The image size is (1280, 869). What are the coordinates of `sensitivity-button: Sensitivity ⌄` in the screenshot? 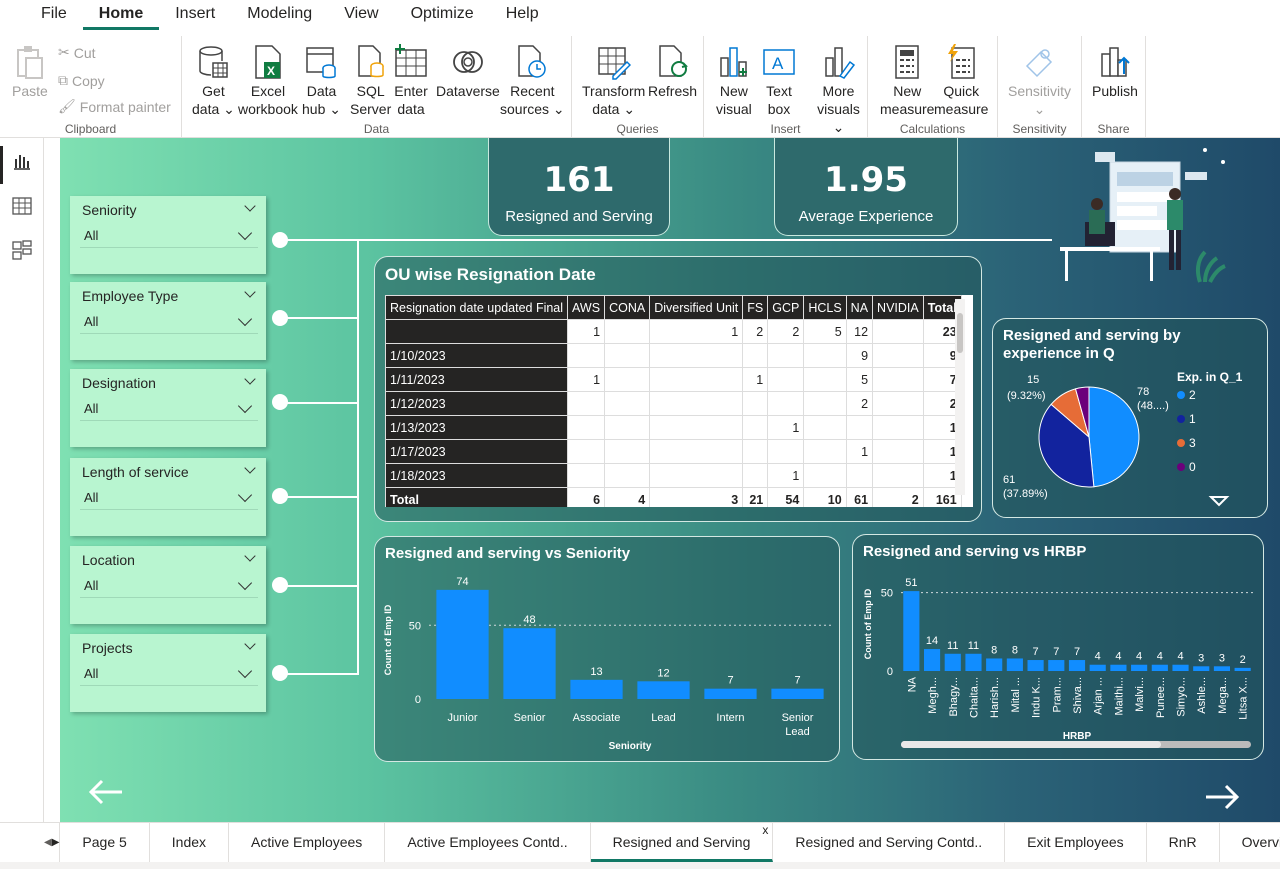 It's located at (1039, 81).